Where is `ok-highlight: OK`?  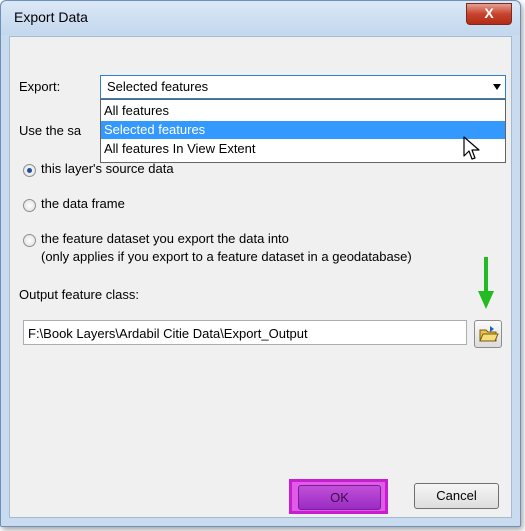
ok-highlight: OK is located at coordinates (338, 496).